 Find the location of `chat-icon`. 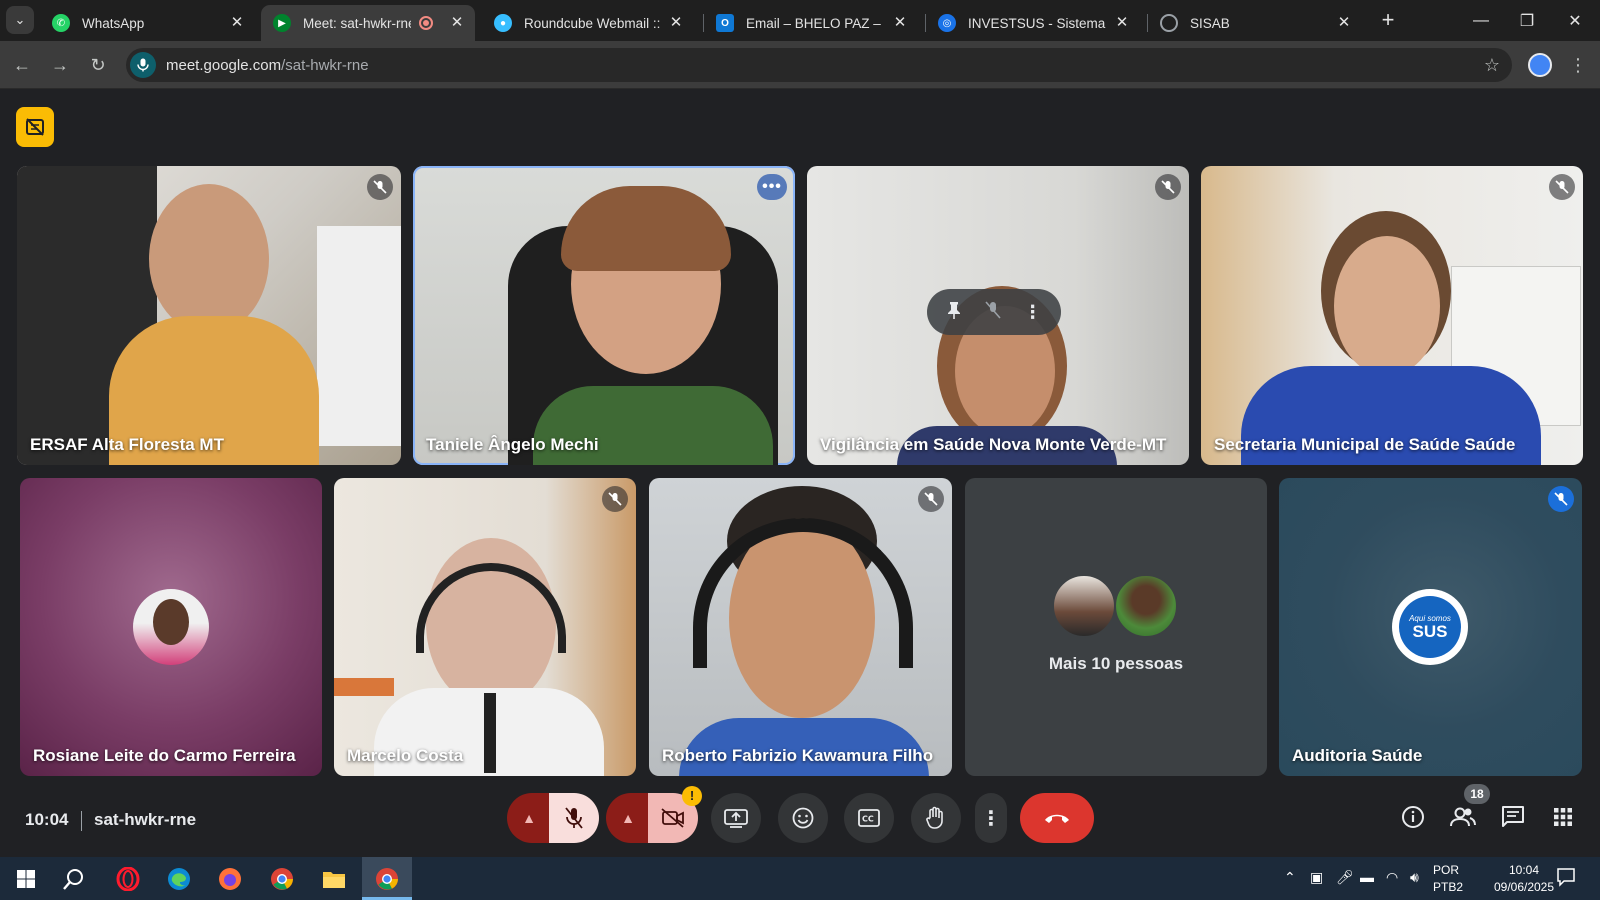

chat-icon is located at coordinates (1513, 816).